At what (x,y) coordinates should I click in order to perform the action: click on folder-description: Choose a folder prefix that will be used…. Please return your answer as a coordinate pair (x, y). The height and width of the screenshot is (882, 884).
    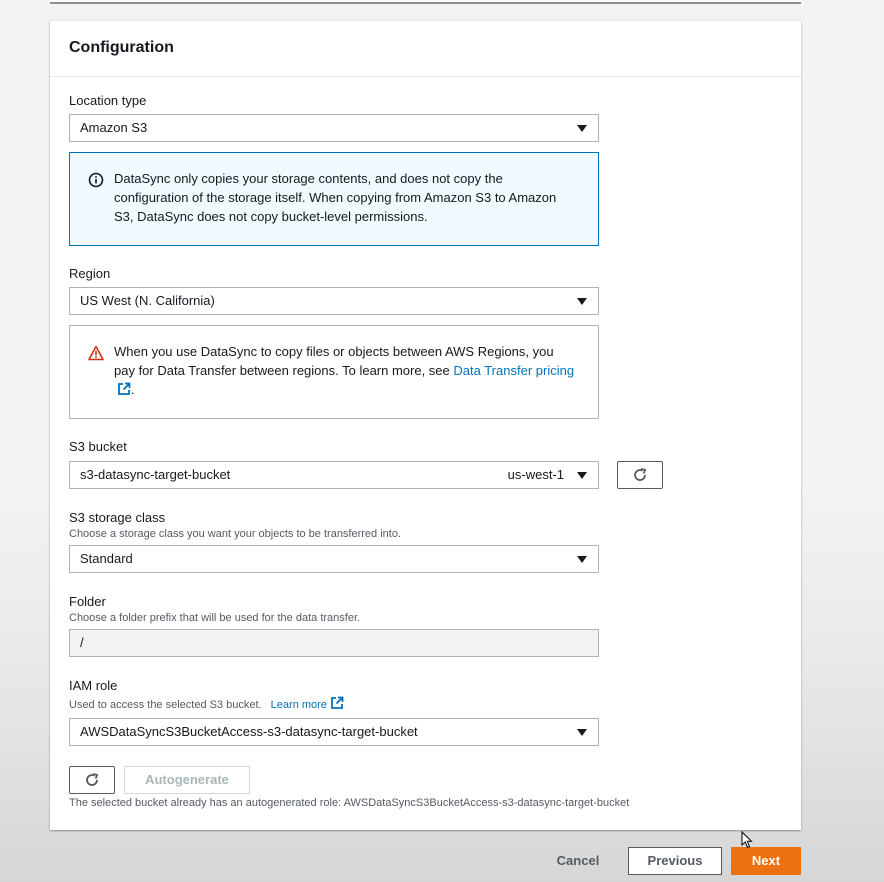
    Looking at the image, I should click on (215, 618).